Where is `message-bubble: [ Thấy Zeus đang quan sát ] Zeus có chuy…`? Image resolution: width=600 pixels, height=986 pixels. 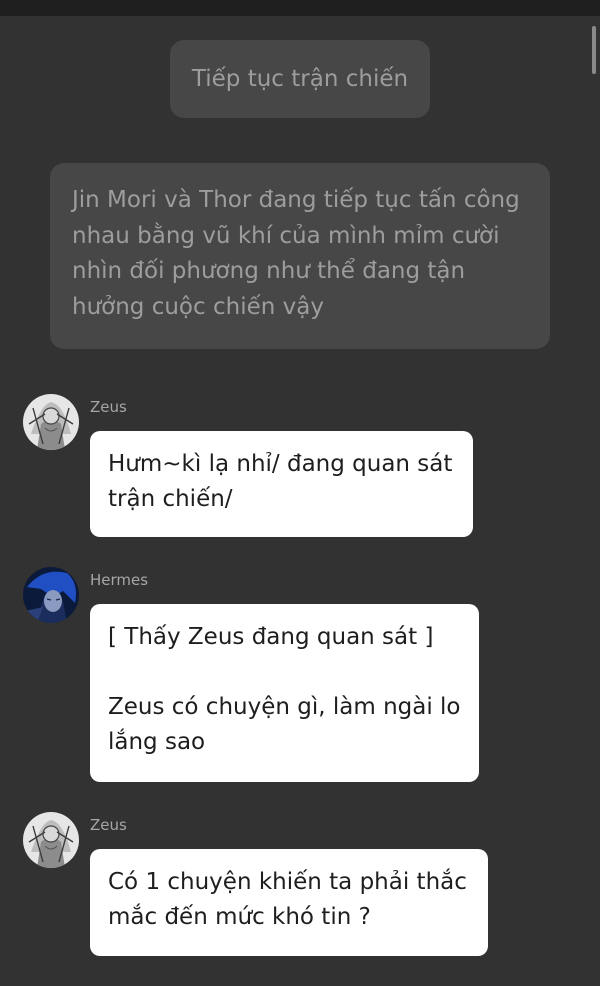 message-bubble: [ Thấy Zeus đang quan sát ] Zeus có chuy… is located at coordinates (284, 693).